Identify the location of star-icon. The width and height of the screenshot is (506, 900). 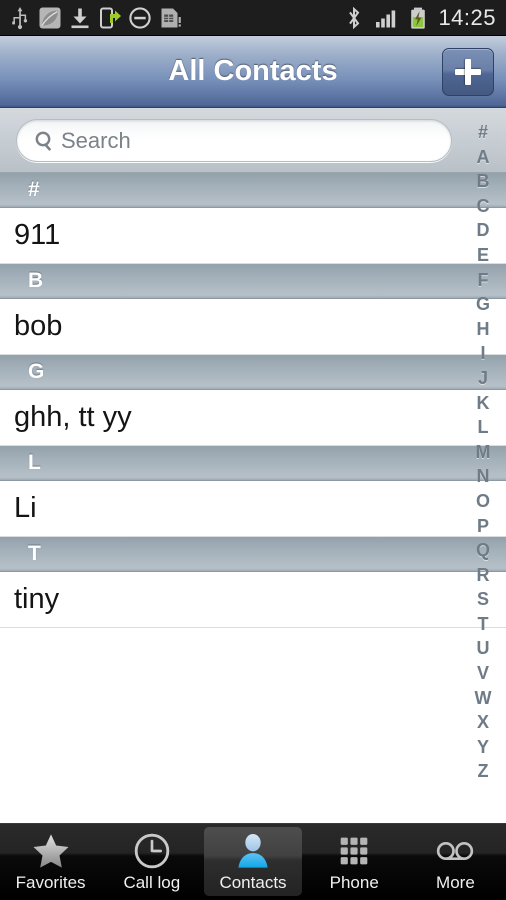
(51, 851).